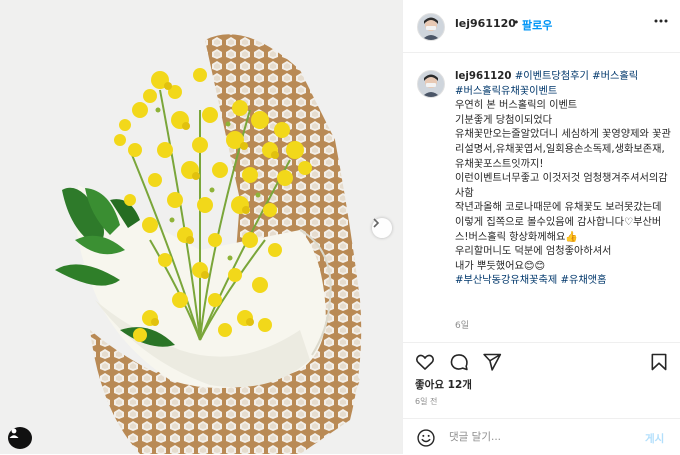 The width and height of the screenshot is (680, 455). I want to click on heart-icon, so click(425, 362).